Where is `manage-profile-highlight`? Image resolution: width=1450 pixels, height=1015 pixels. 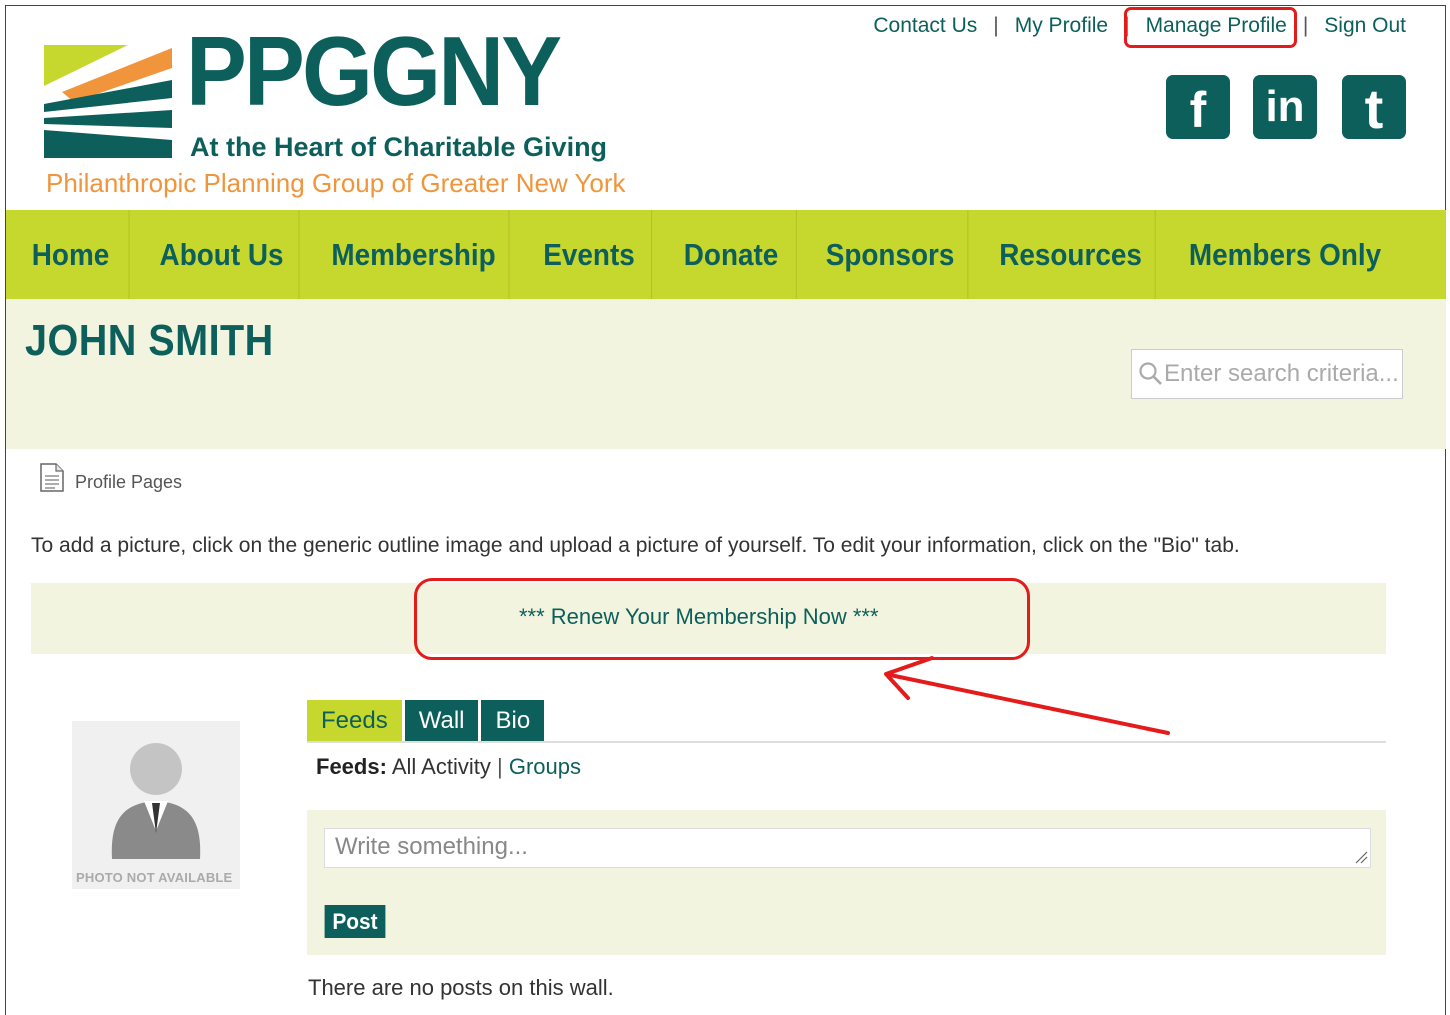
manage-profile-highlight is located at coordinates (1210, 27).